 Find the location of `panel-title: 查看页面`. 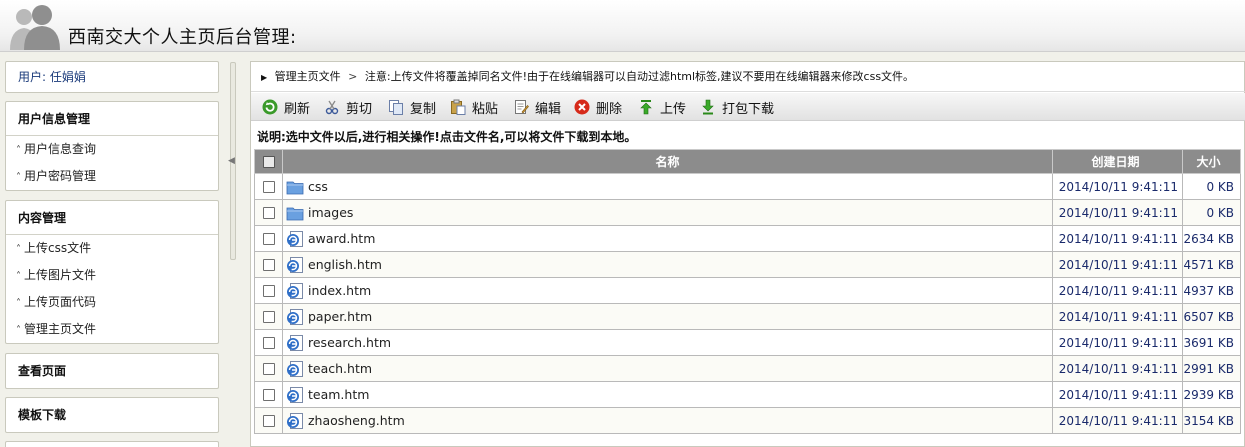

panel-title: 查看页面 is located at coordinates (112, 371).